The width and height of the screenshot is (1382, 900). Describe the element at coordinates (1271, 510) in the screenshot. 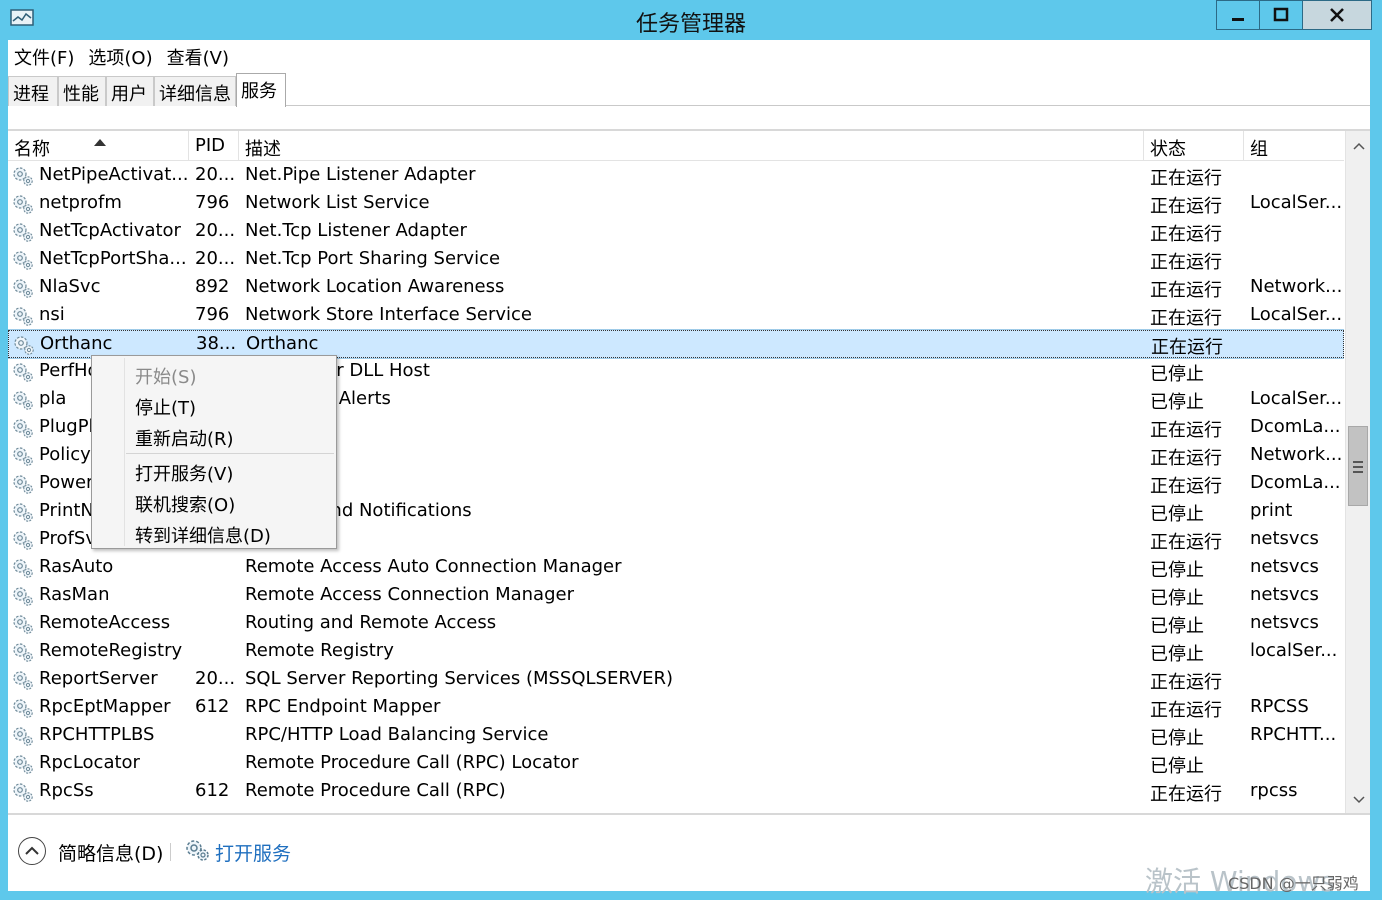

I see `service-group: print` at that location.